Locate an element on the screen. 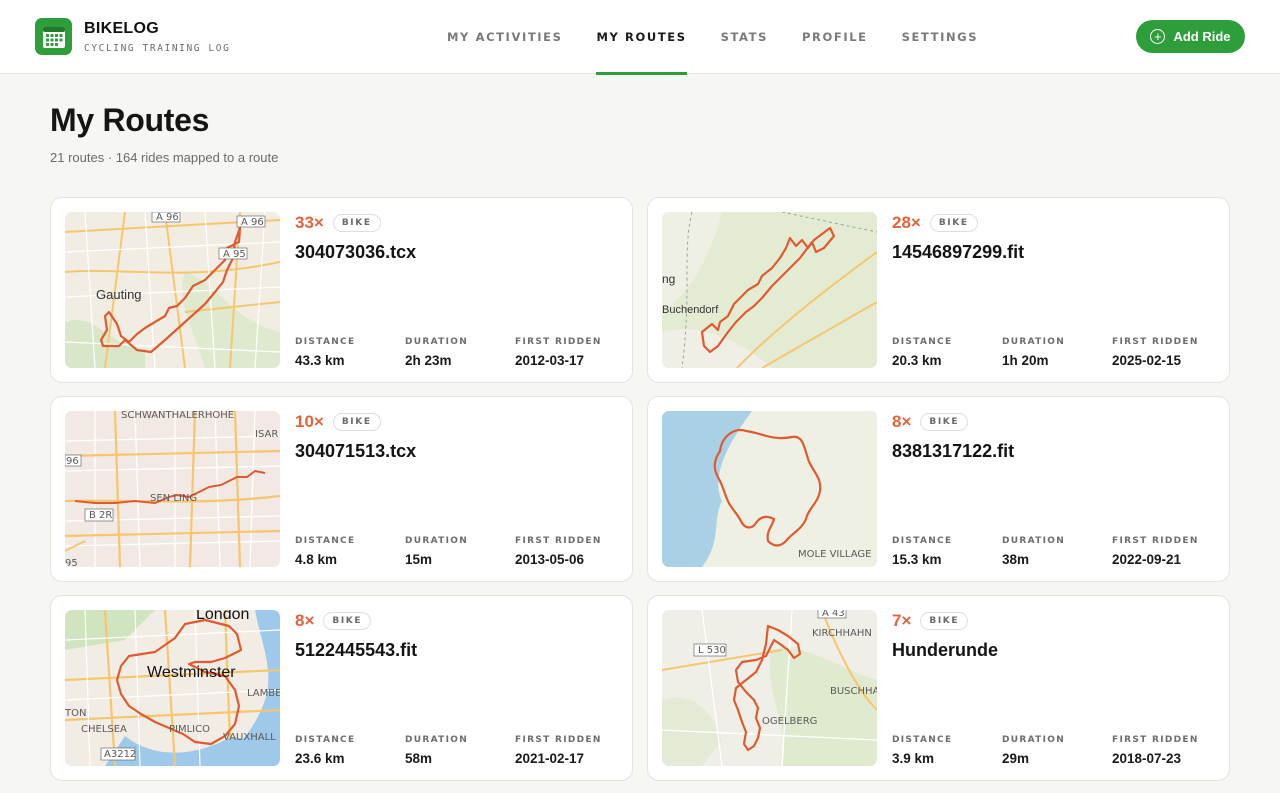 This screenshot has width=1280, height=793. map-label: LAMBE is located at coordinates (263, 693).